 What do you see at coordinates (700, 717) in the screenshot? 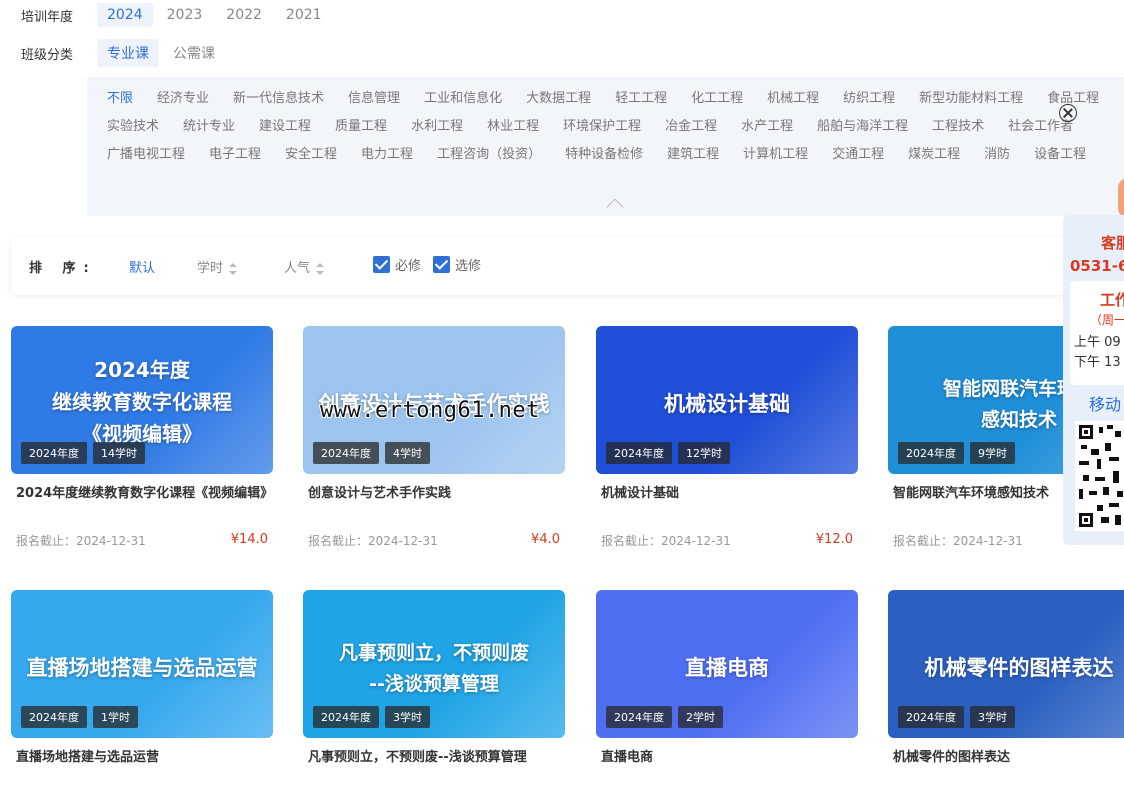
I see `hours-badge: 2学时` at bounding box center [700, 717].